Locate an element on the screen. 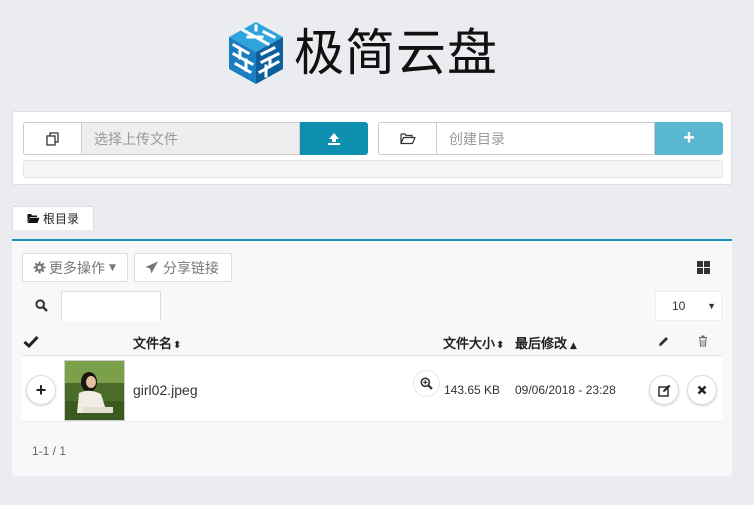 This screenshot has height=505, width=754. more-actions-button: 更多操作 ▼ is located at coordinates (75, 267).